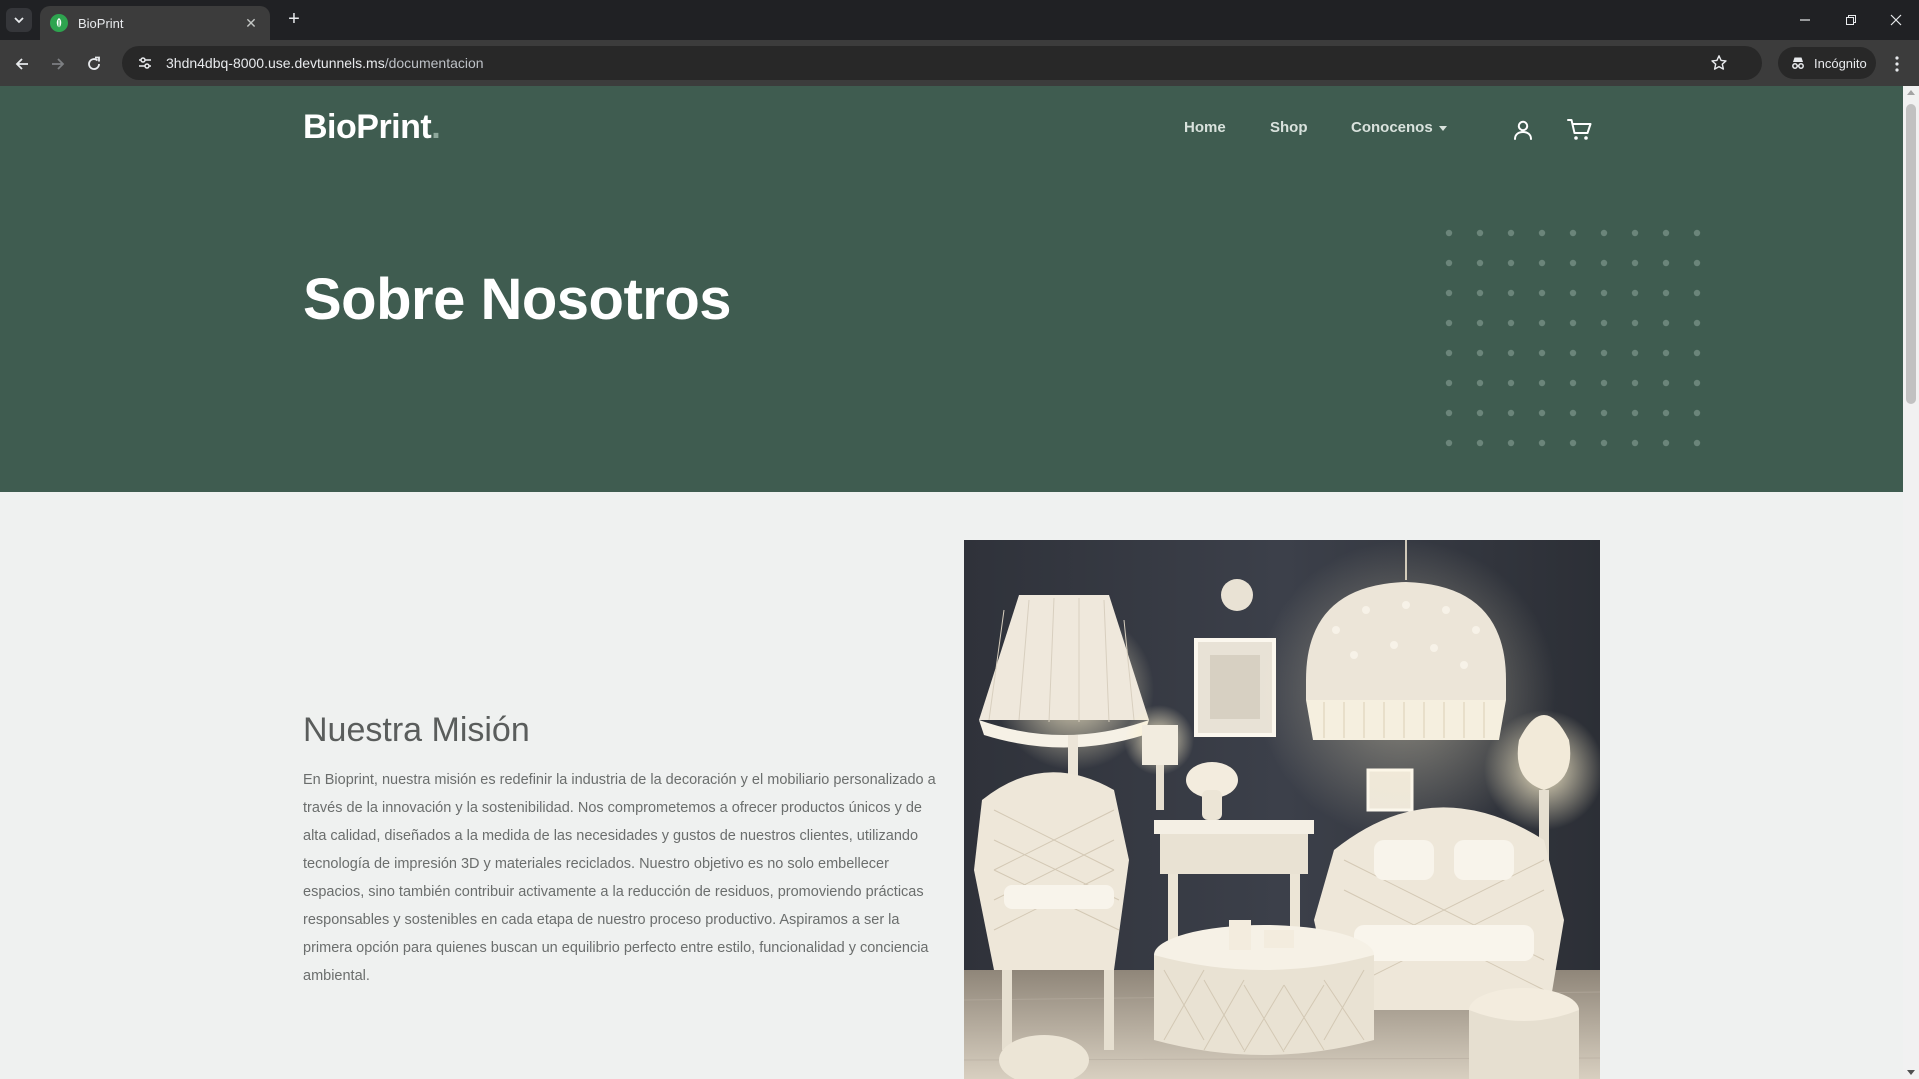  I want to click on restore-icon, so click(1851, 20).